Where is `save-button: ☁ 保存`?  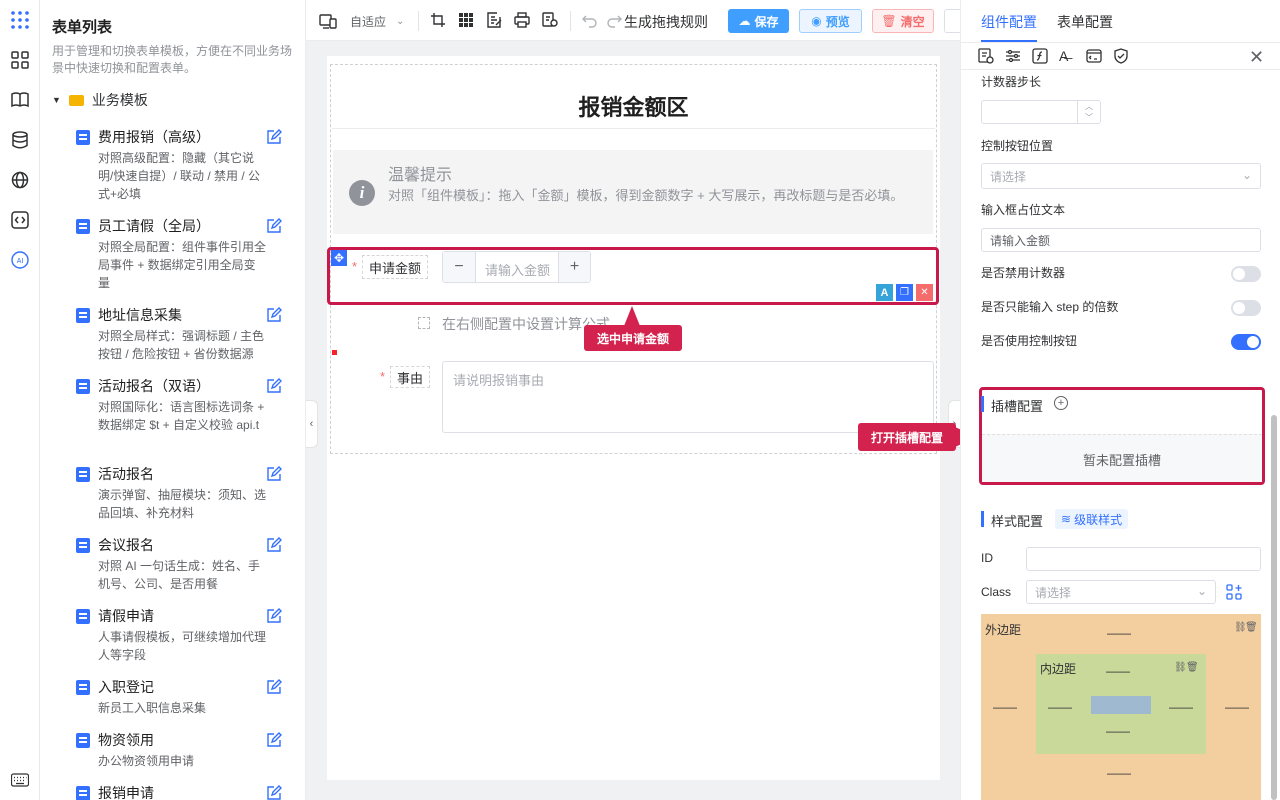 save-button: ☁ 保存 is located at coordinates (758, 21).